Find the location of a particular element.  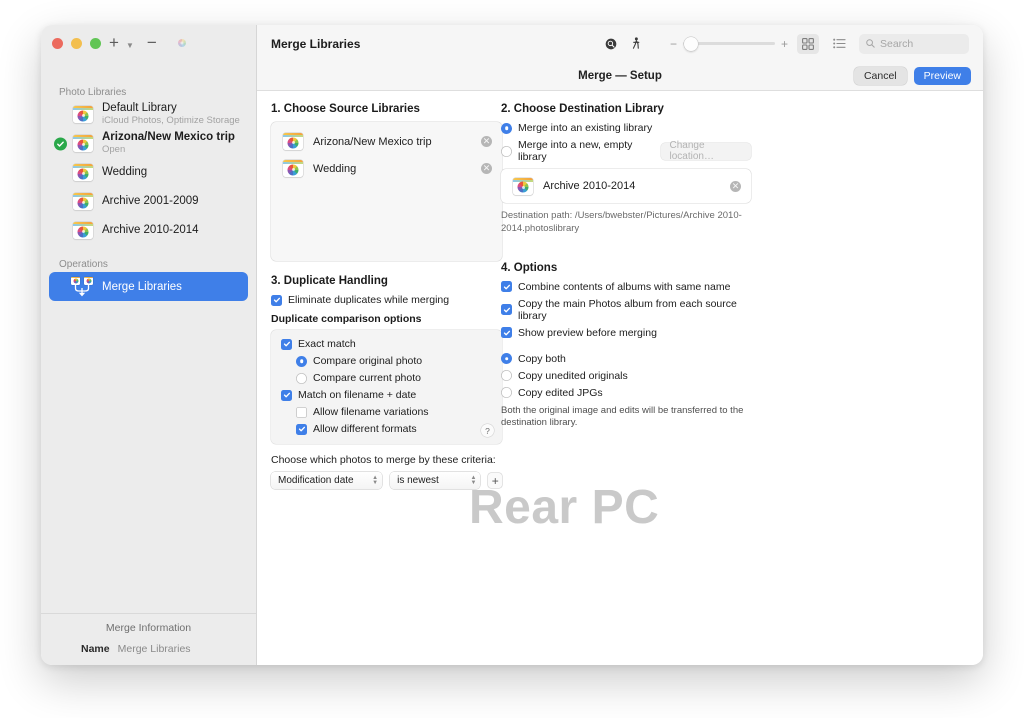

show-preview-row: Show preview before merging is located at coordinates (626, 333).